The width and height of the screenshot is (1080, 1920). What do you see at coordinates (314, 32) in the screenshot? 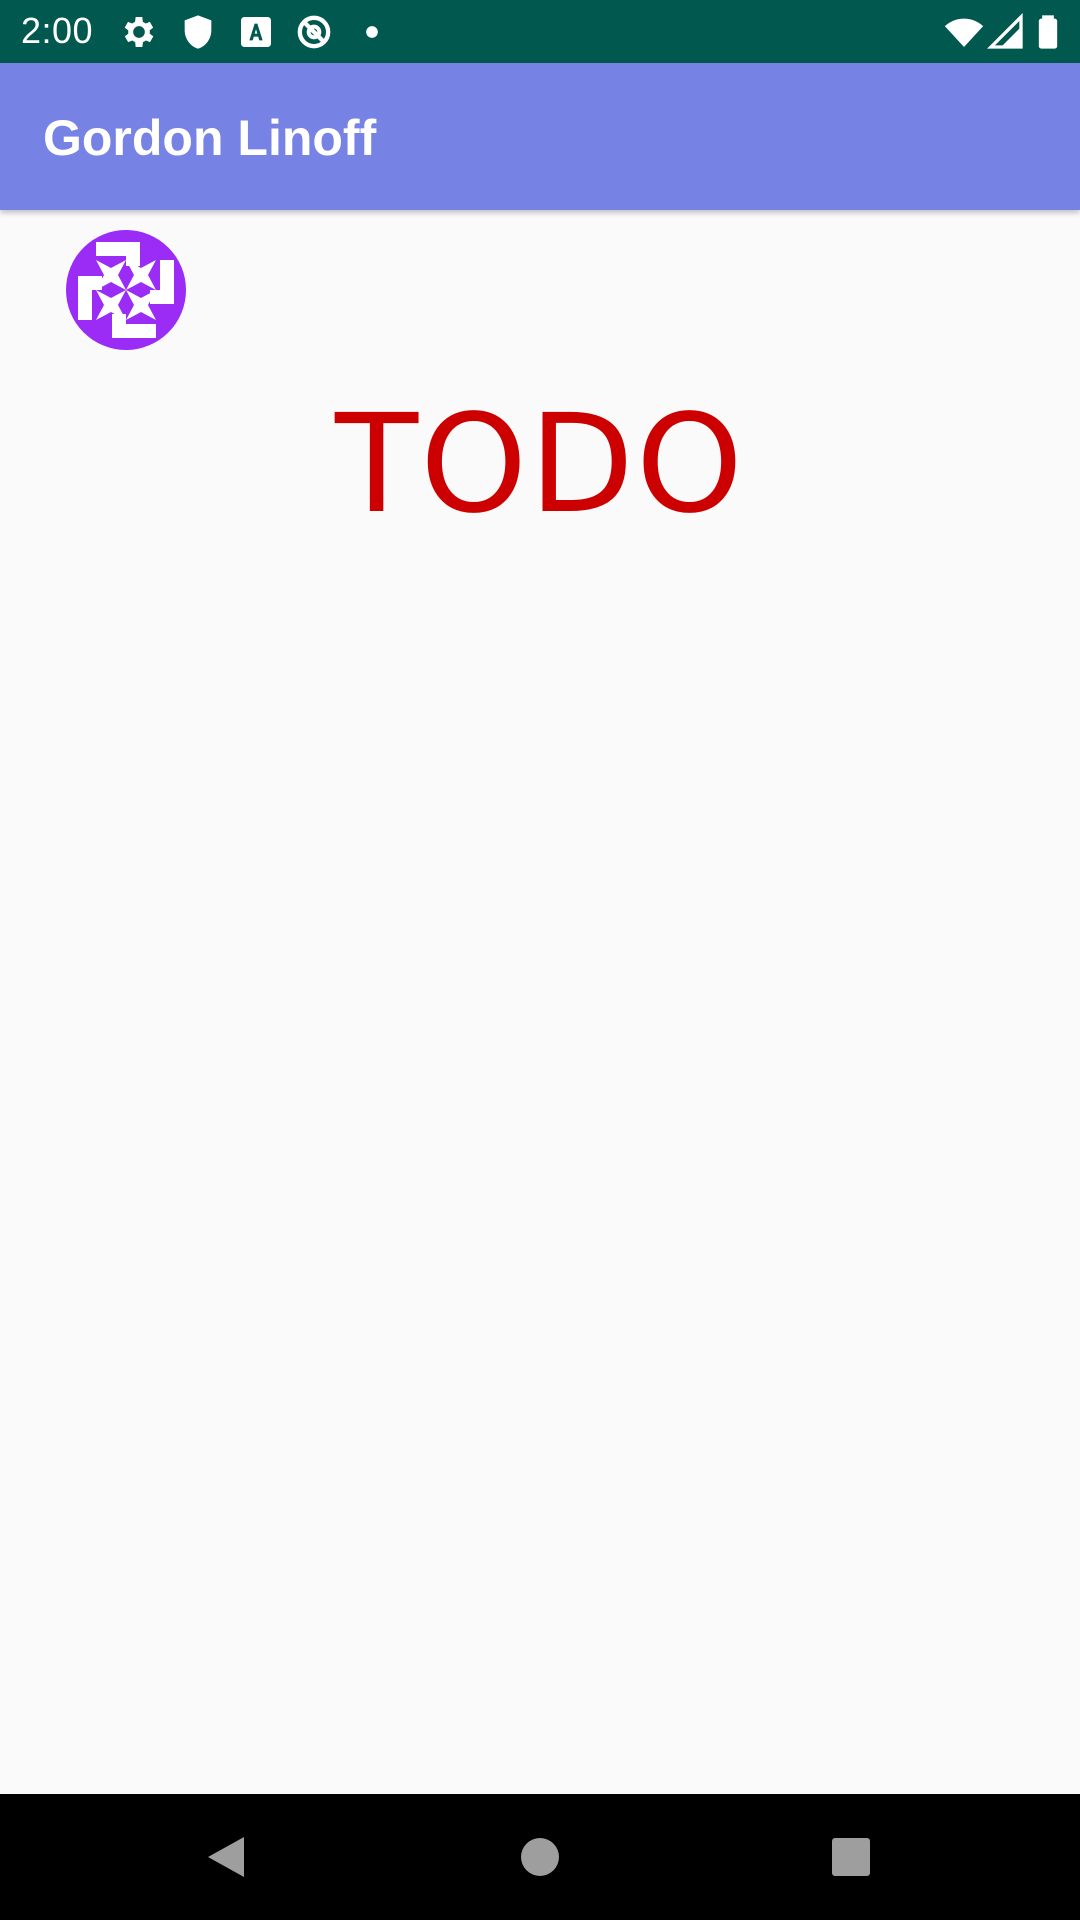
I see `no-disturb-icon` at bounding box center [314, 32].